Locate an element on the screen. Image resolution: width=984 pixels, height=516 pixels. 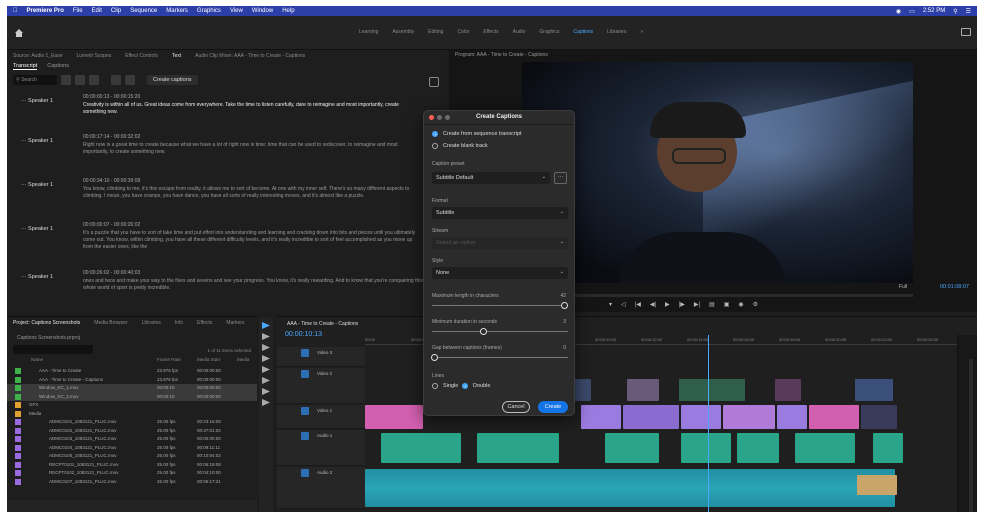
play-icon: ▶ is located at coordinates (667, 304).